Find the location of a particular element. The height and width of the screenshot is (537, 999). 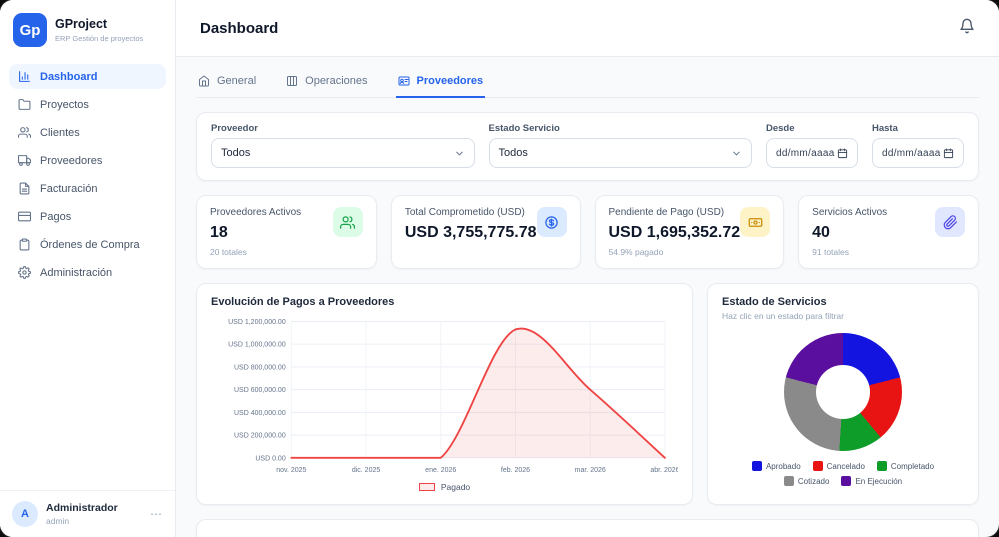

desde-date-input: dd/mm/aaaa is located at coordinates (812, 153).